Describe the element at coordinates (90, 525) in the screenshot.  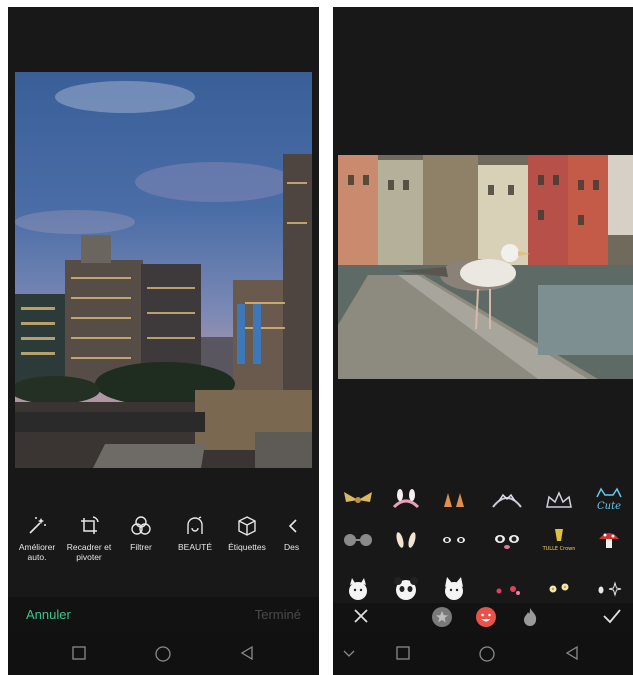
I see `crop-rotate-icon` at that location.